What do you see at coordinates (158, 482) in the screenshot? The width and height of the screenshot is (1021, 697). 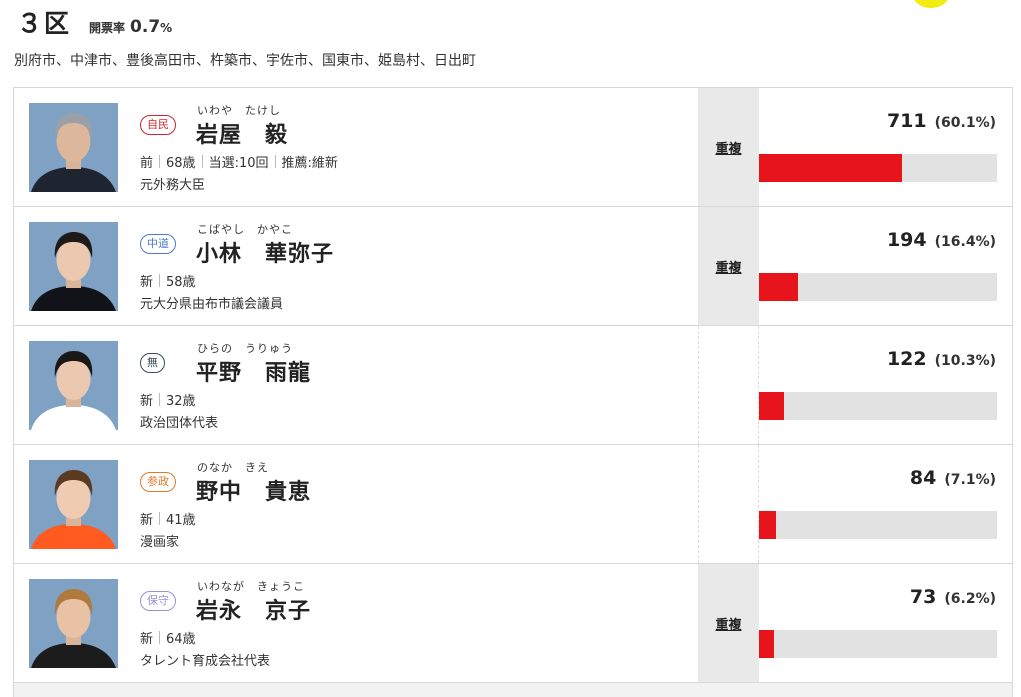 I see `party-badge: 参政` at bounding box center [158, 482].